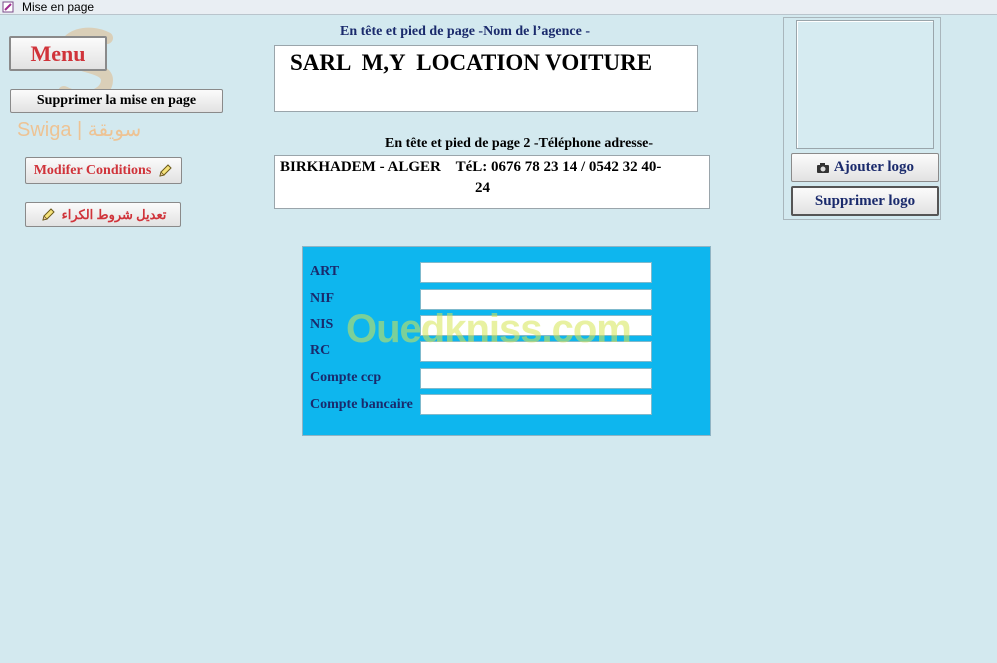  What do you see at coordinates (874, 167) in the screenshot?
I see `add-logo-label: Ajouter logo` at bounding box center [874, 167].